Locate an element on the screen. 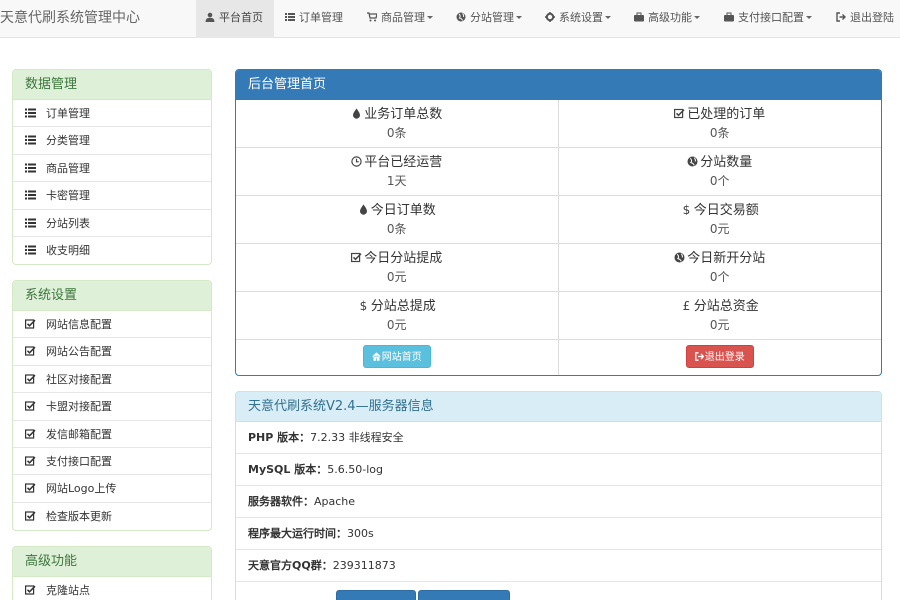 The width and height of the screenshot is (900, 600). sidebar-item-mail: 发信邮箱配置 is located at coordinates (112, 434).